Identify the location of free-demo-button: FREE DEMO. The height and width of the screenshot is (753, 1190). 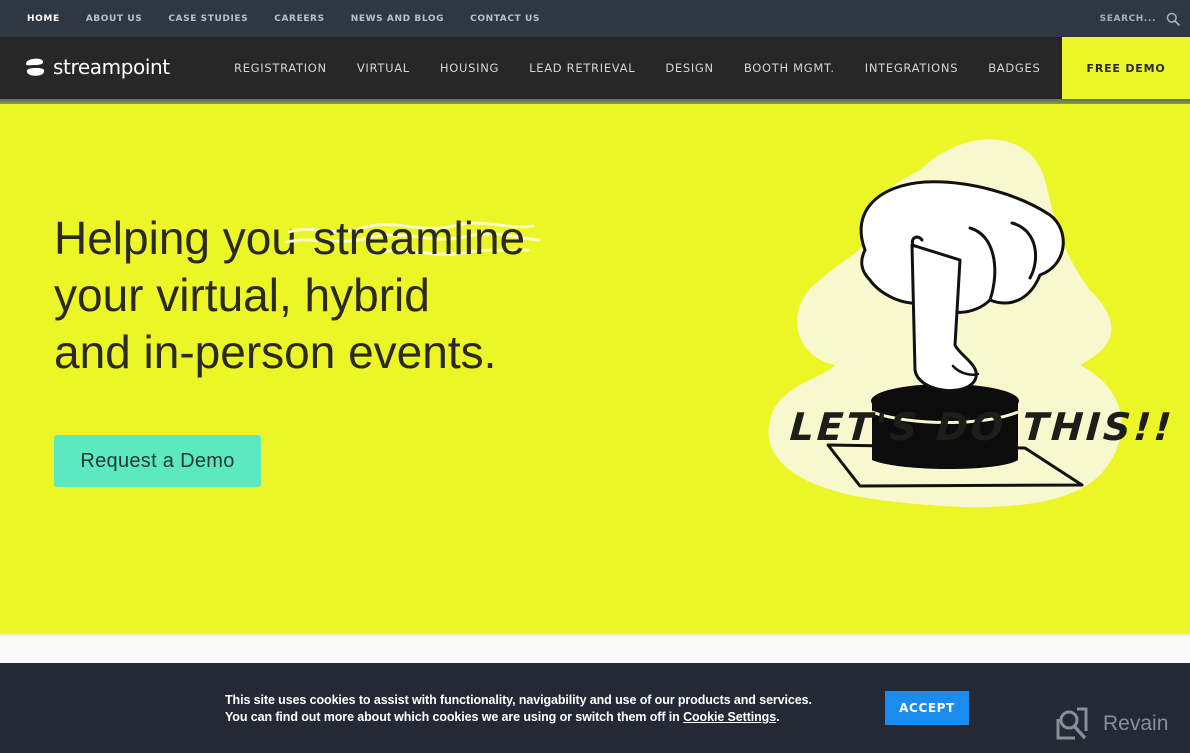
(1126, 68).